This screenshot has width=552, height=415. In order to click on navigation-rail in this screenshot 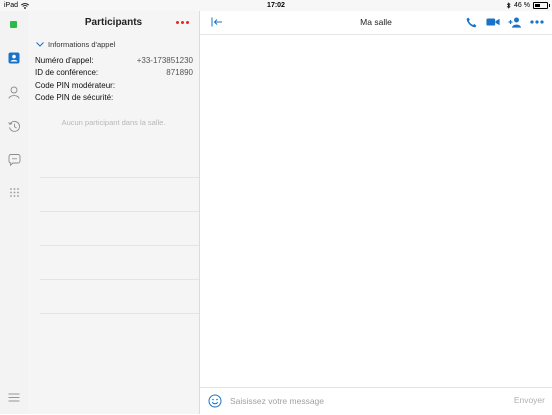, I will do `click(14, 212)`.